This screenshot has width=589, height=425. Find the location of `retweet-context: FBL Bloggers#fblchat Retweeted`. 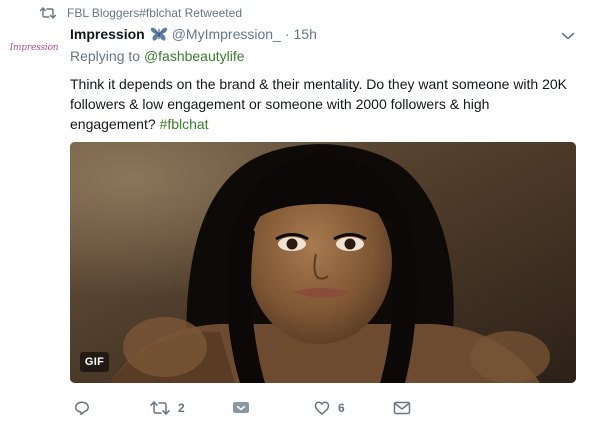

retweet-context: FBL Bloggers#fblchat Retweeted is located at coordinates (141, 13).